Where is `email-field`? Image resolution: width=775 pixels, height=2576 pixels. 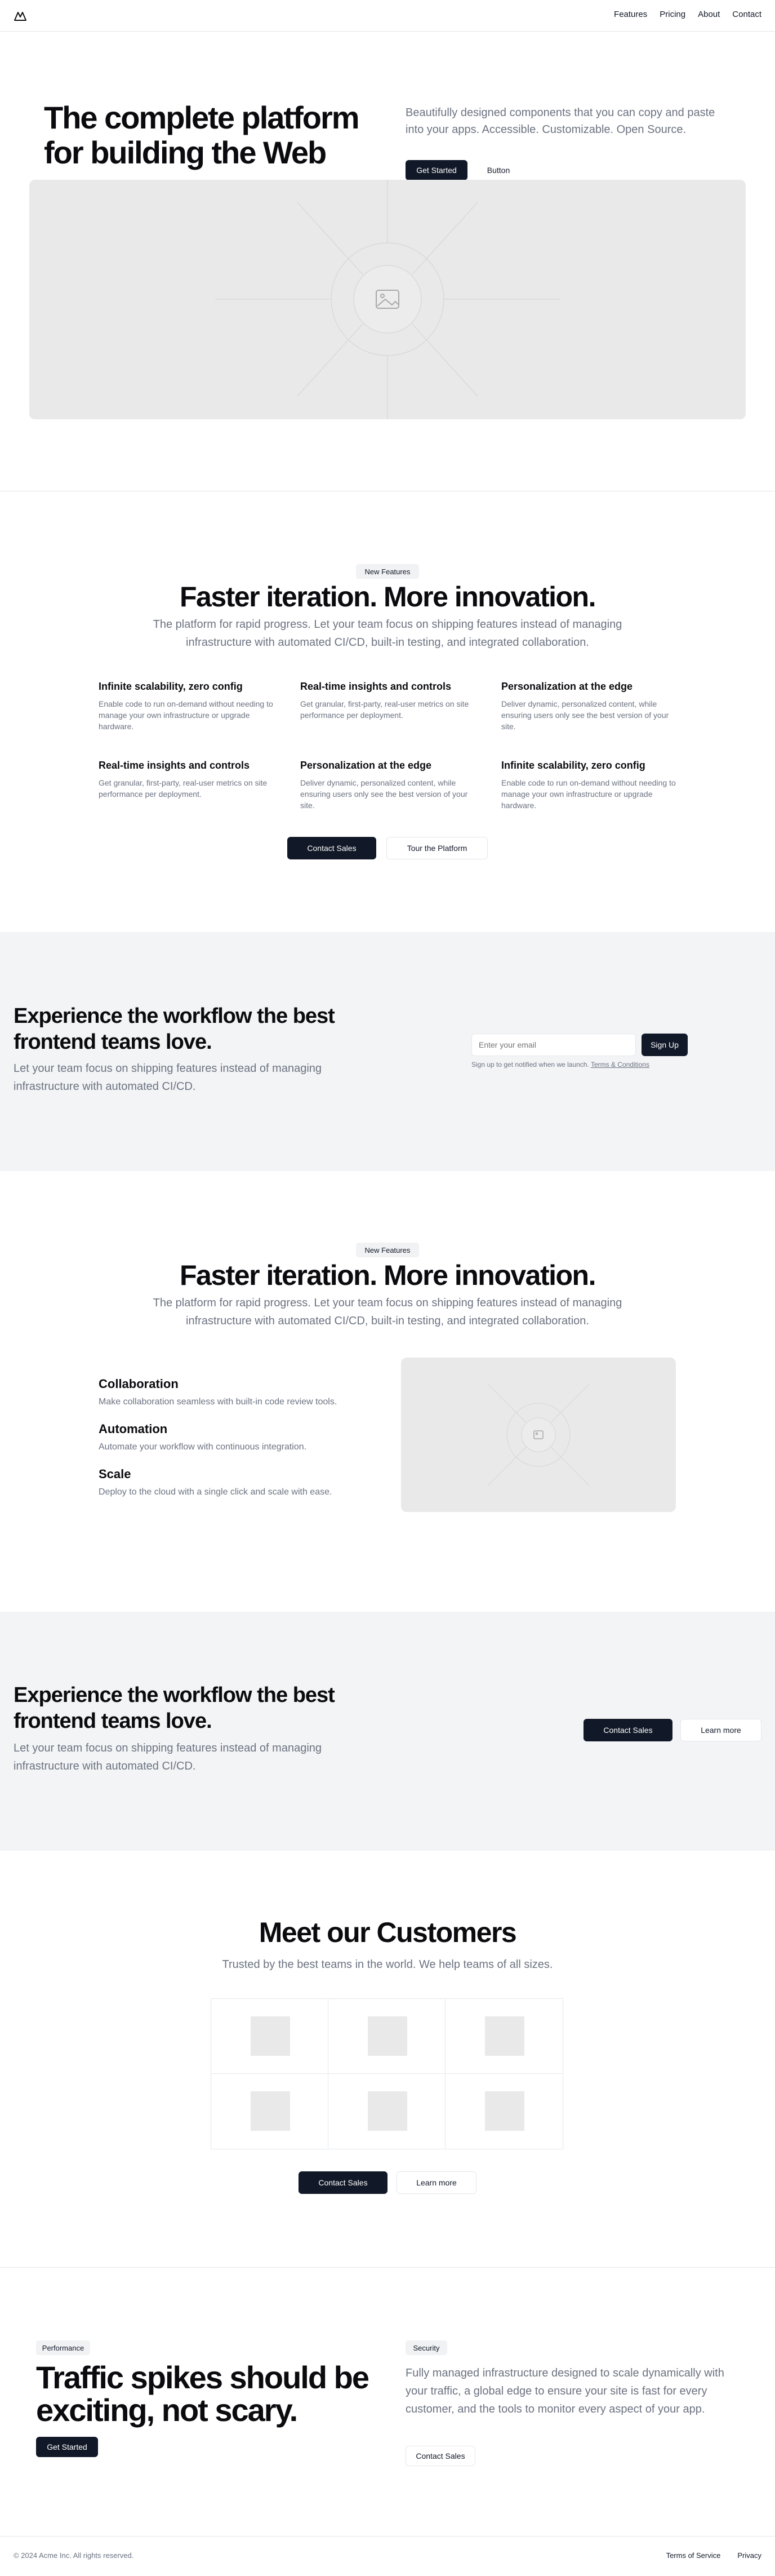 email-field is located at coordinates (553, 1045).